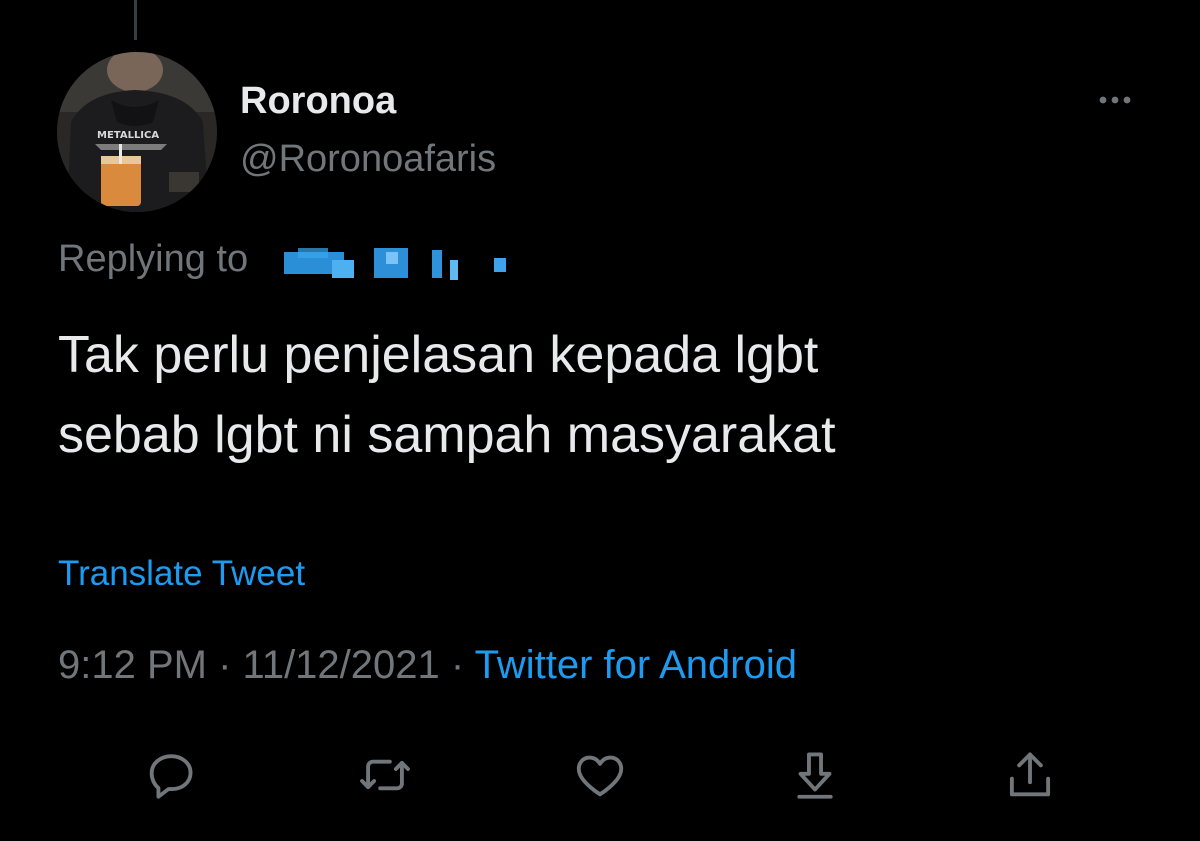 This screenshot has height=841, width=1200. I want to click on replying-to: Replying to, so click(291, 259).